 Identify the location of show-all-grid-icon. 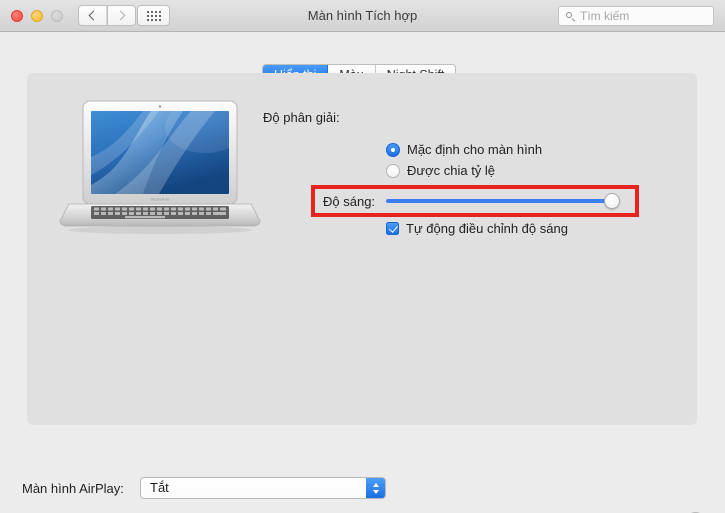
(153, 15).